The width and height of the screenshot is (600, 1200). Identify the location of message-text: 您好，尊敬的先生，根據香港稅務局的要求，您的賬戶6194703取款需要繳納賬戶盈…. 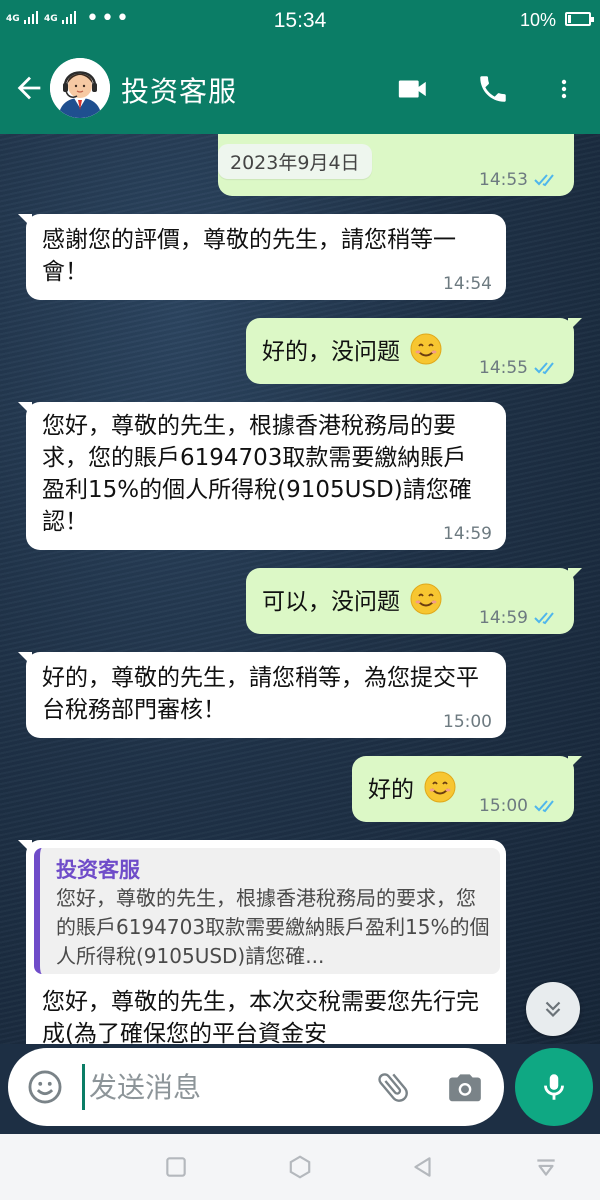
(257, 474).